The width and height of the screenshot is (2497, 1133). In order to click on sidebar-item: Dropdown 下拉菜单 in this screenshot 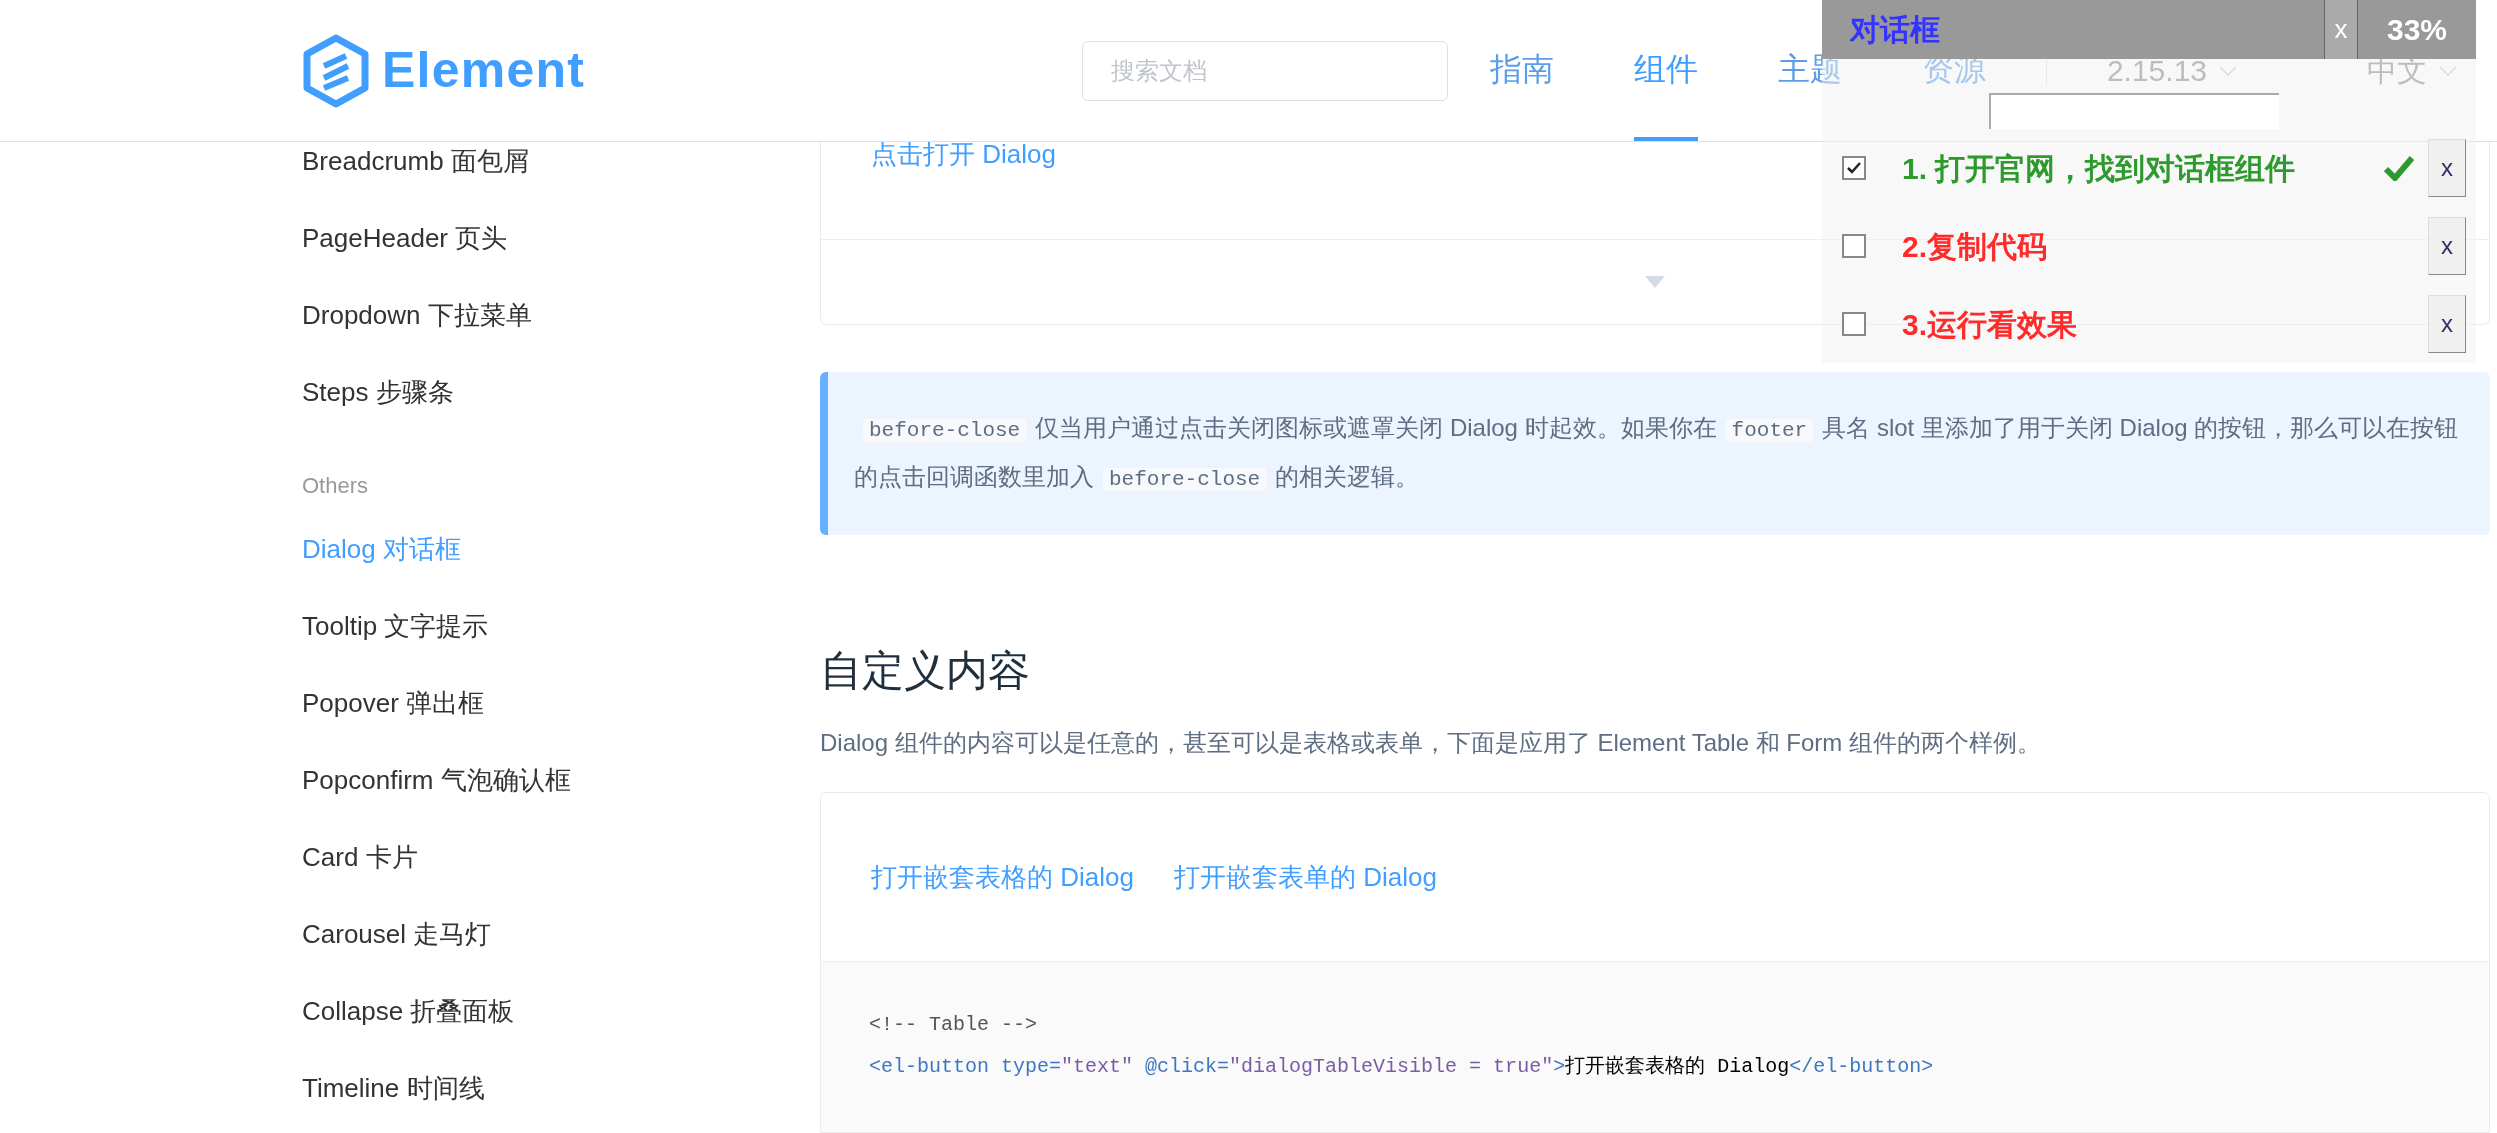, I will do `click(417, 315)`.